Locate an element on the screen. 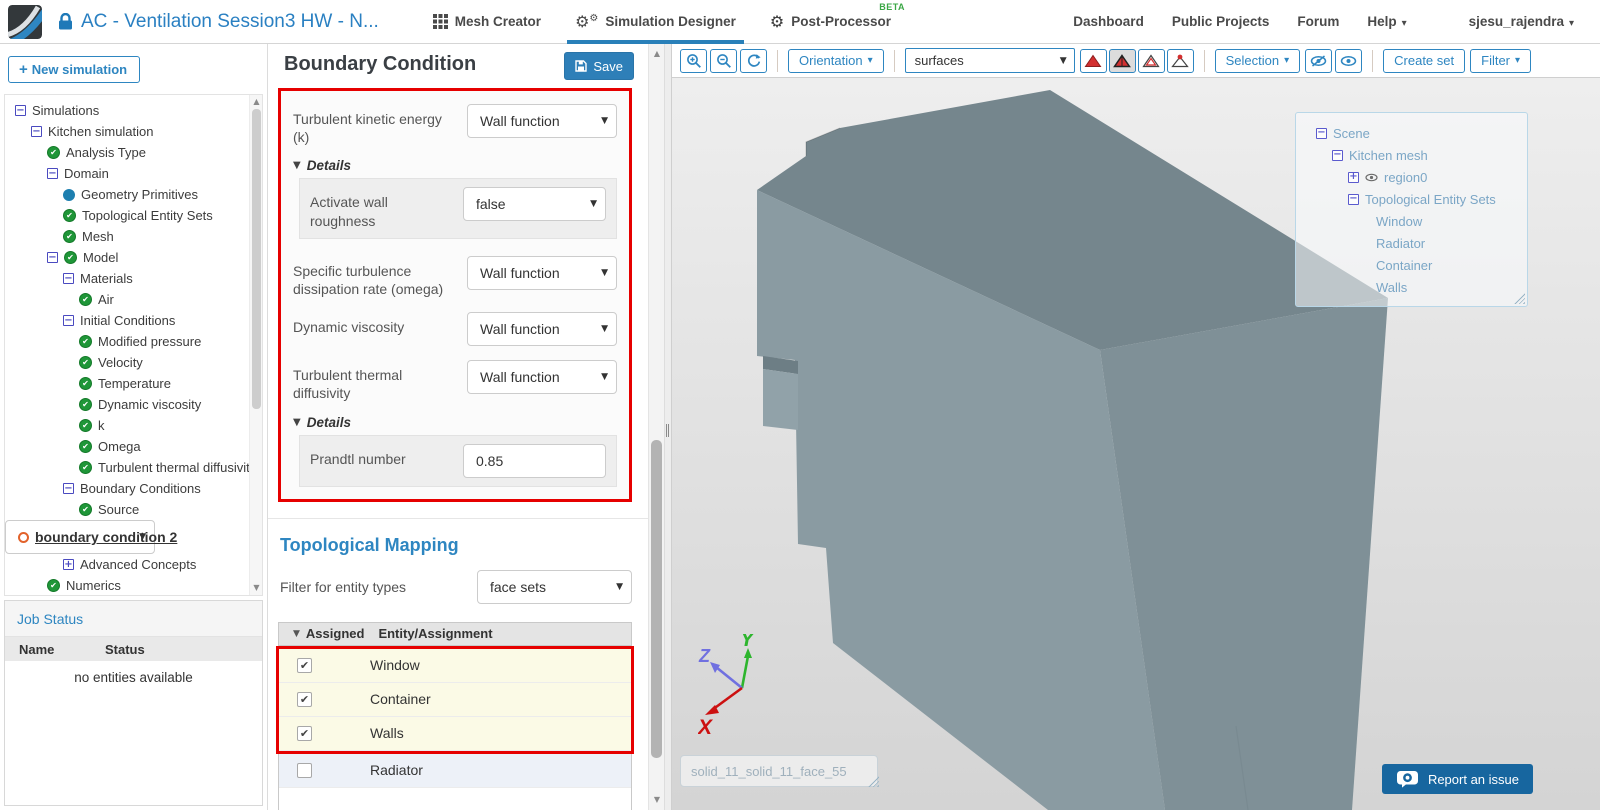 The image size is (1600, 810). tree-scrollbar-thumb is located at coordinates (256, 259).